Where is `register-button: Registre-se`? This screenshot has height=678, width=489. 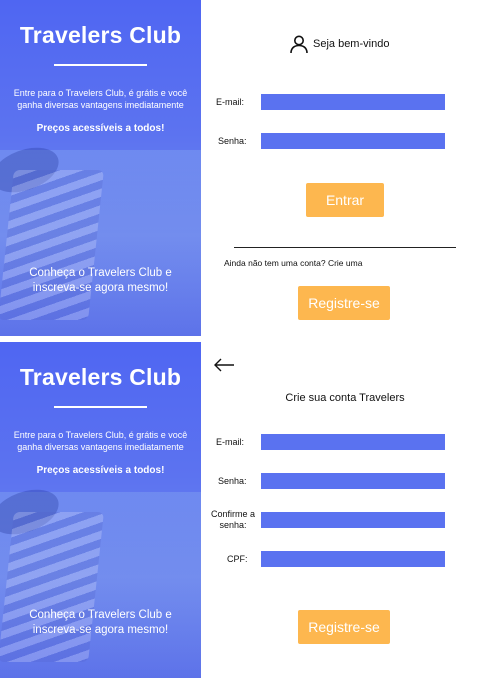 register-button: Registre-se is located at coordinates (344, 627).